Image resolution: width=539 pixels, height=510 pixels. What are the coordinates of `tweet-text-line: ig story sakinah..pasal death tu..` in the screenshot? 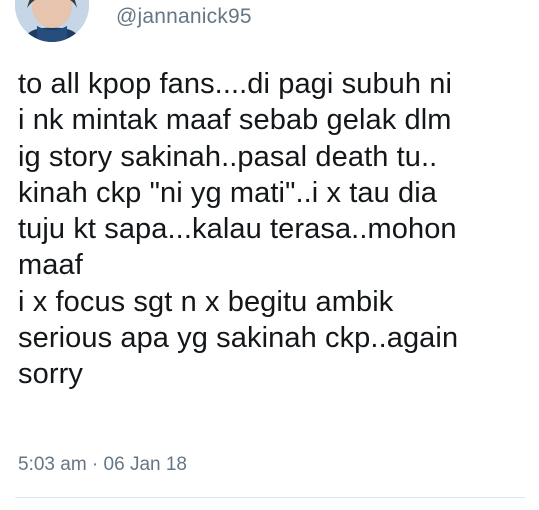 It's located at (228, 156).